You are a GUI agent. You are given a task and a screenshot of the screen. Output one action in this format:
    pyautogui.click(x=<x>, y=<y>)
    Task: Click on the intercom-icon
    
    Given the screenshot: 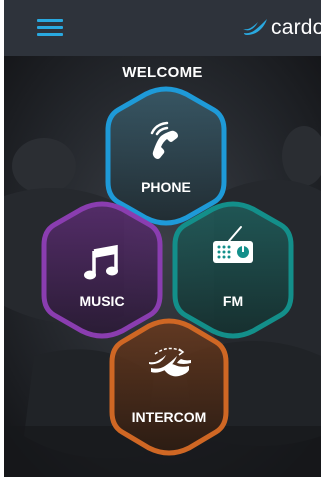 What is the action you would take?
    pyautogui.click(x=170, y=362)
    